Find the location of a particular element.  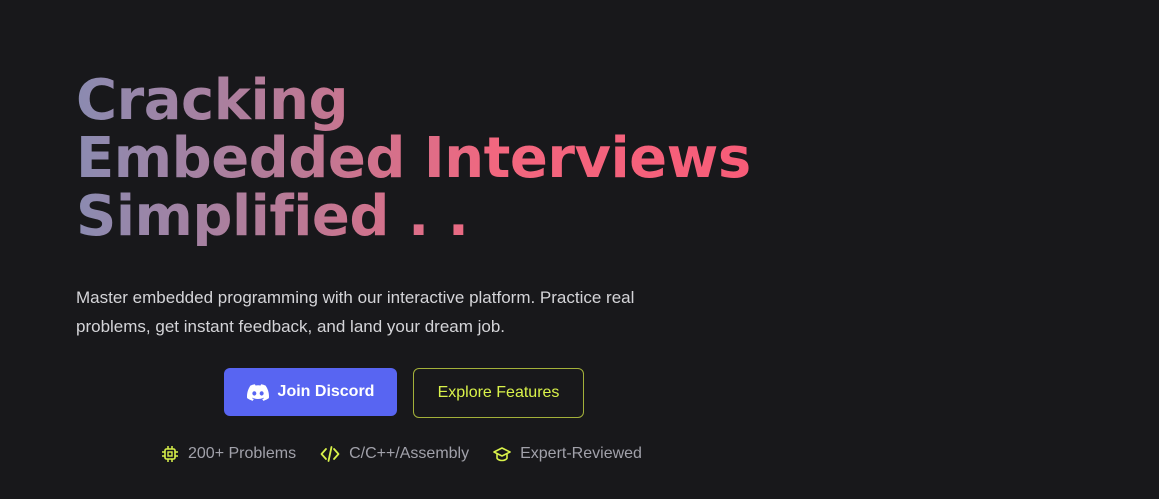

explore-features-button: Explore Features is located at coordinates (498, 393).